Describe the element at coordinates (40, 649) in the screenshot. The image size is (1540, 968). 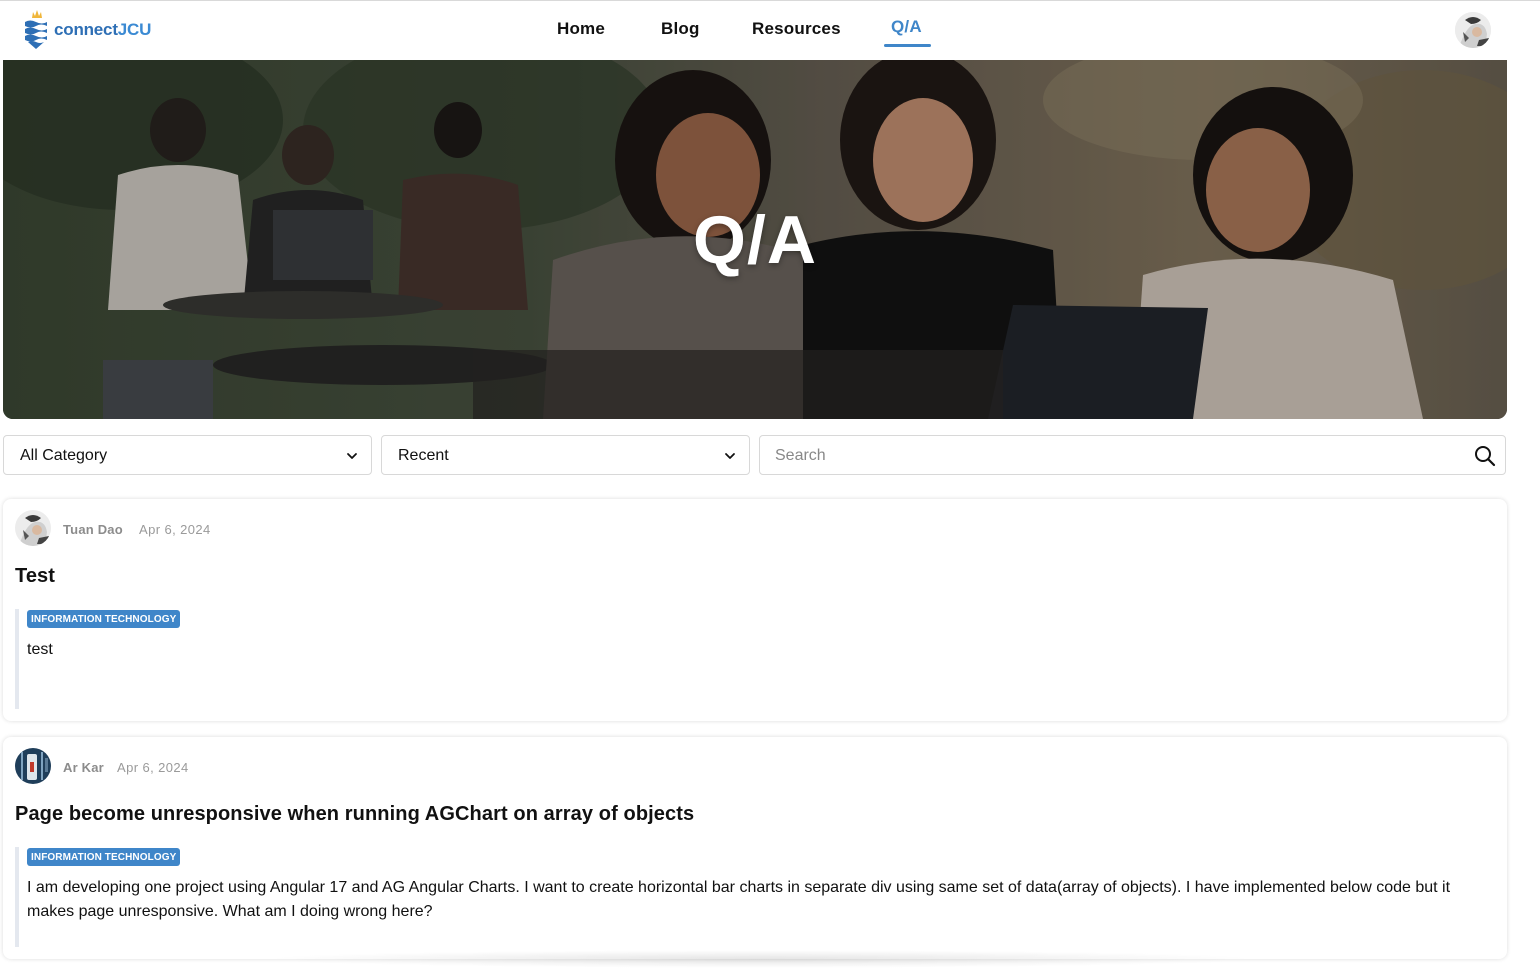
I see `post-text: test` at that location.